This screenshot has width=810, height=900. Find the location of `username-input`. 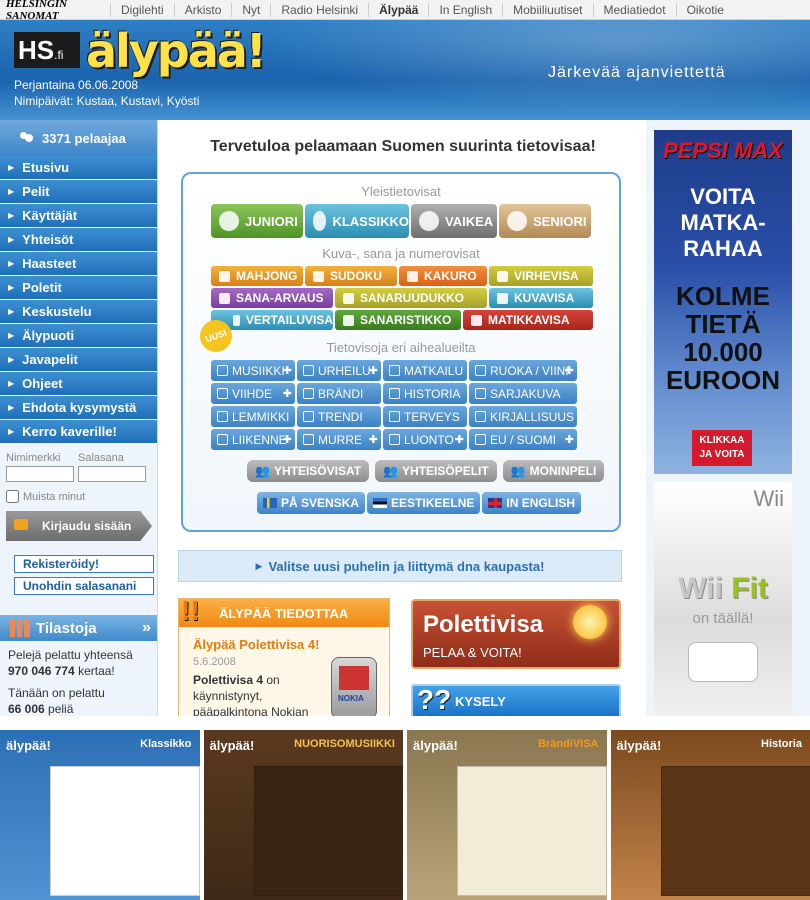

username-input is located at coordinates (40, 474).